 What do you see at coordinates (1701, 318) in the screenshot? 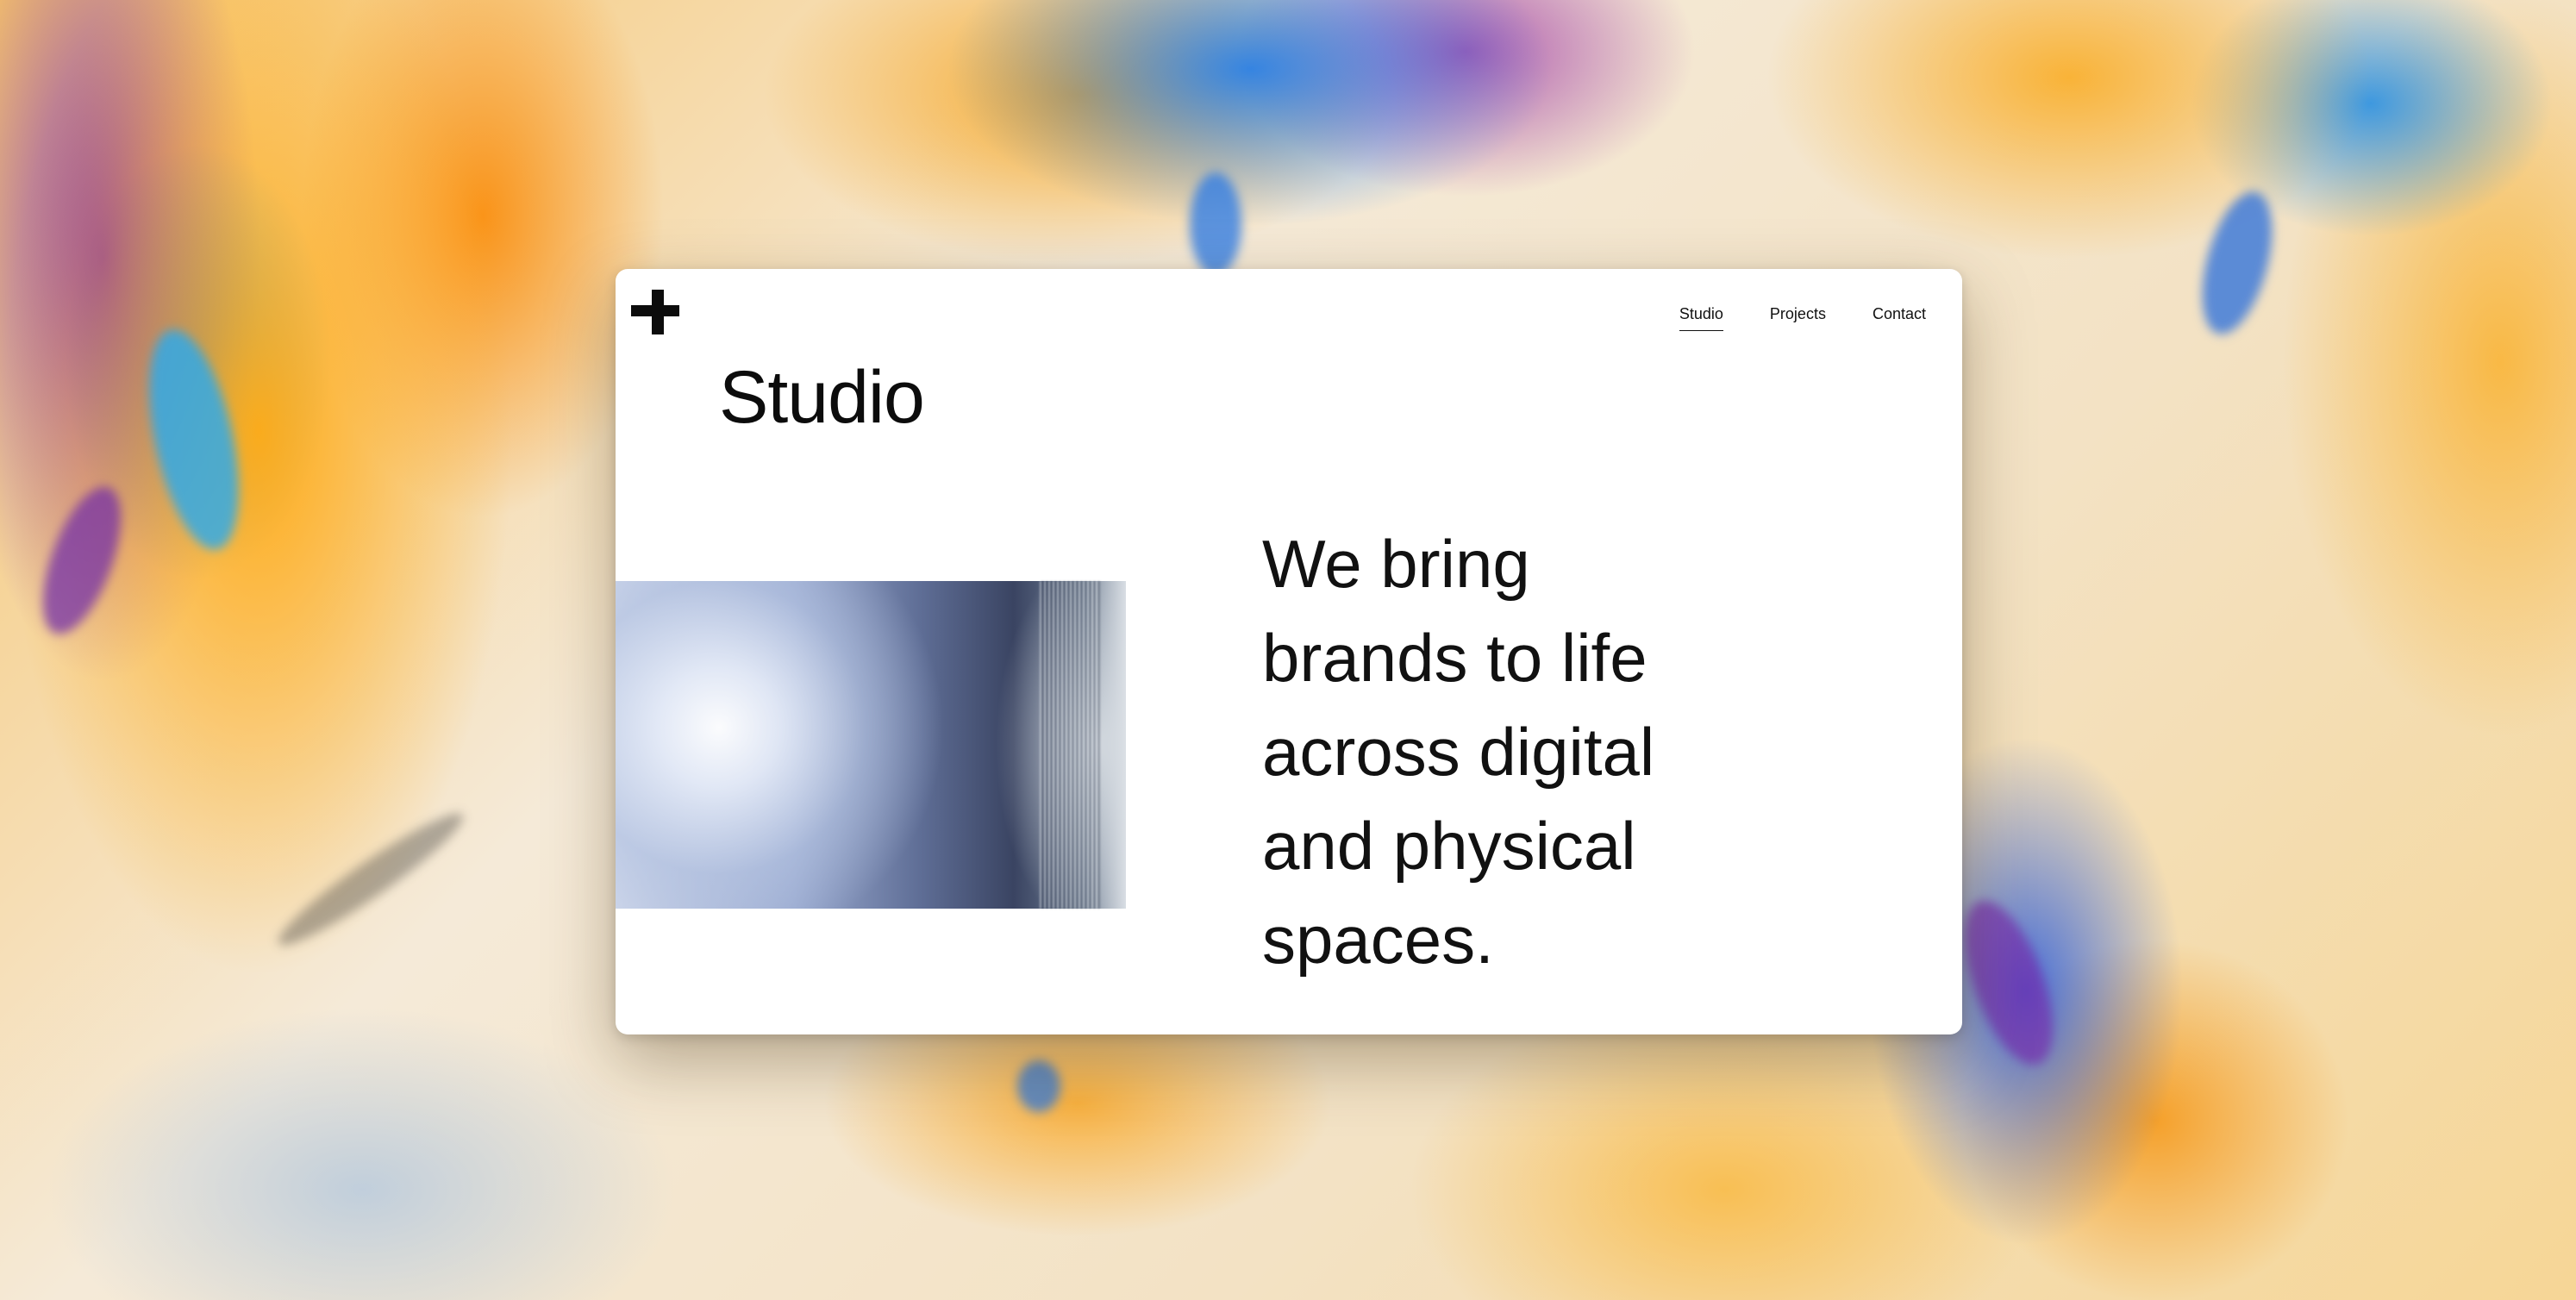
I see `nav-item-studio: Studio` at bounding box center [1701, 318].